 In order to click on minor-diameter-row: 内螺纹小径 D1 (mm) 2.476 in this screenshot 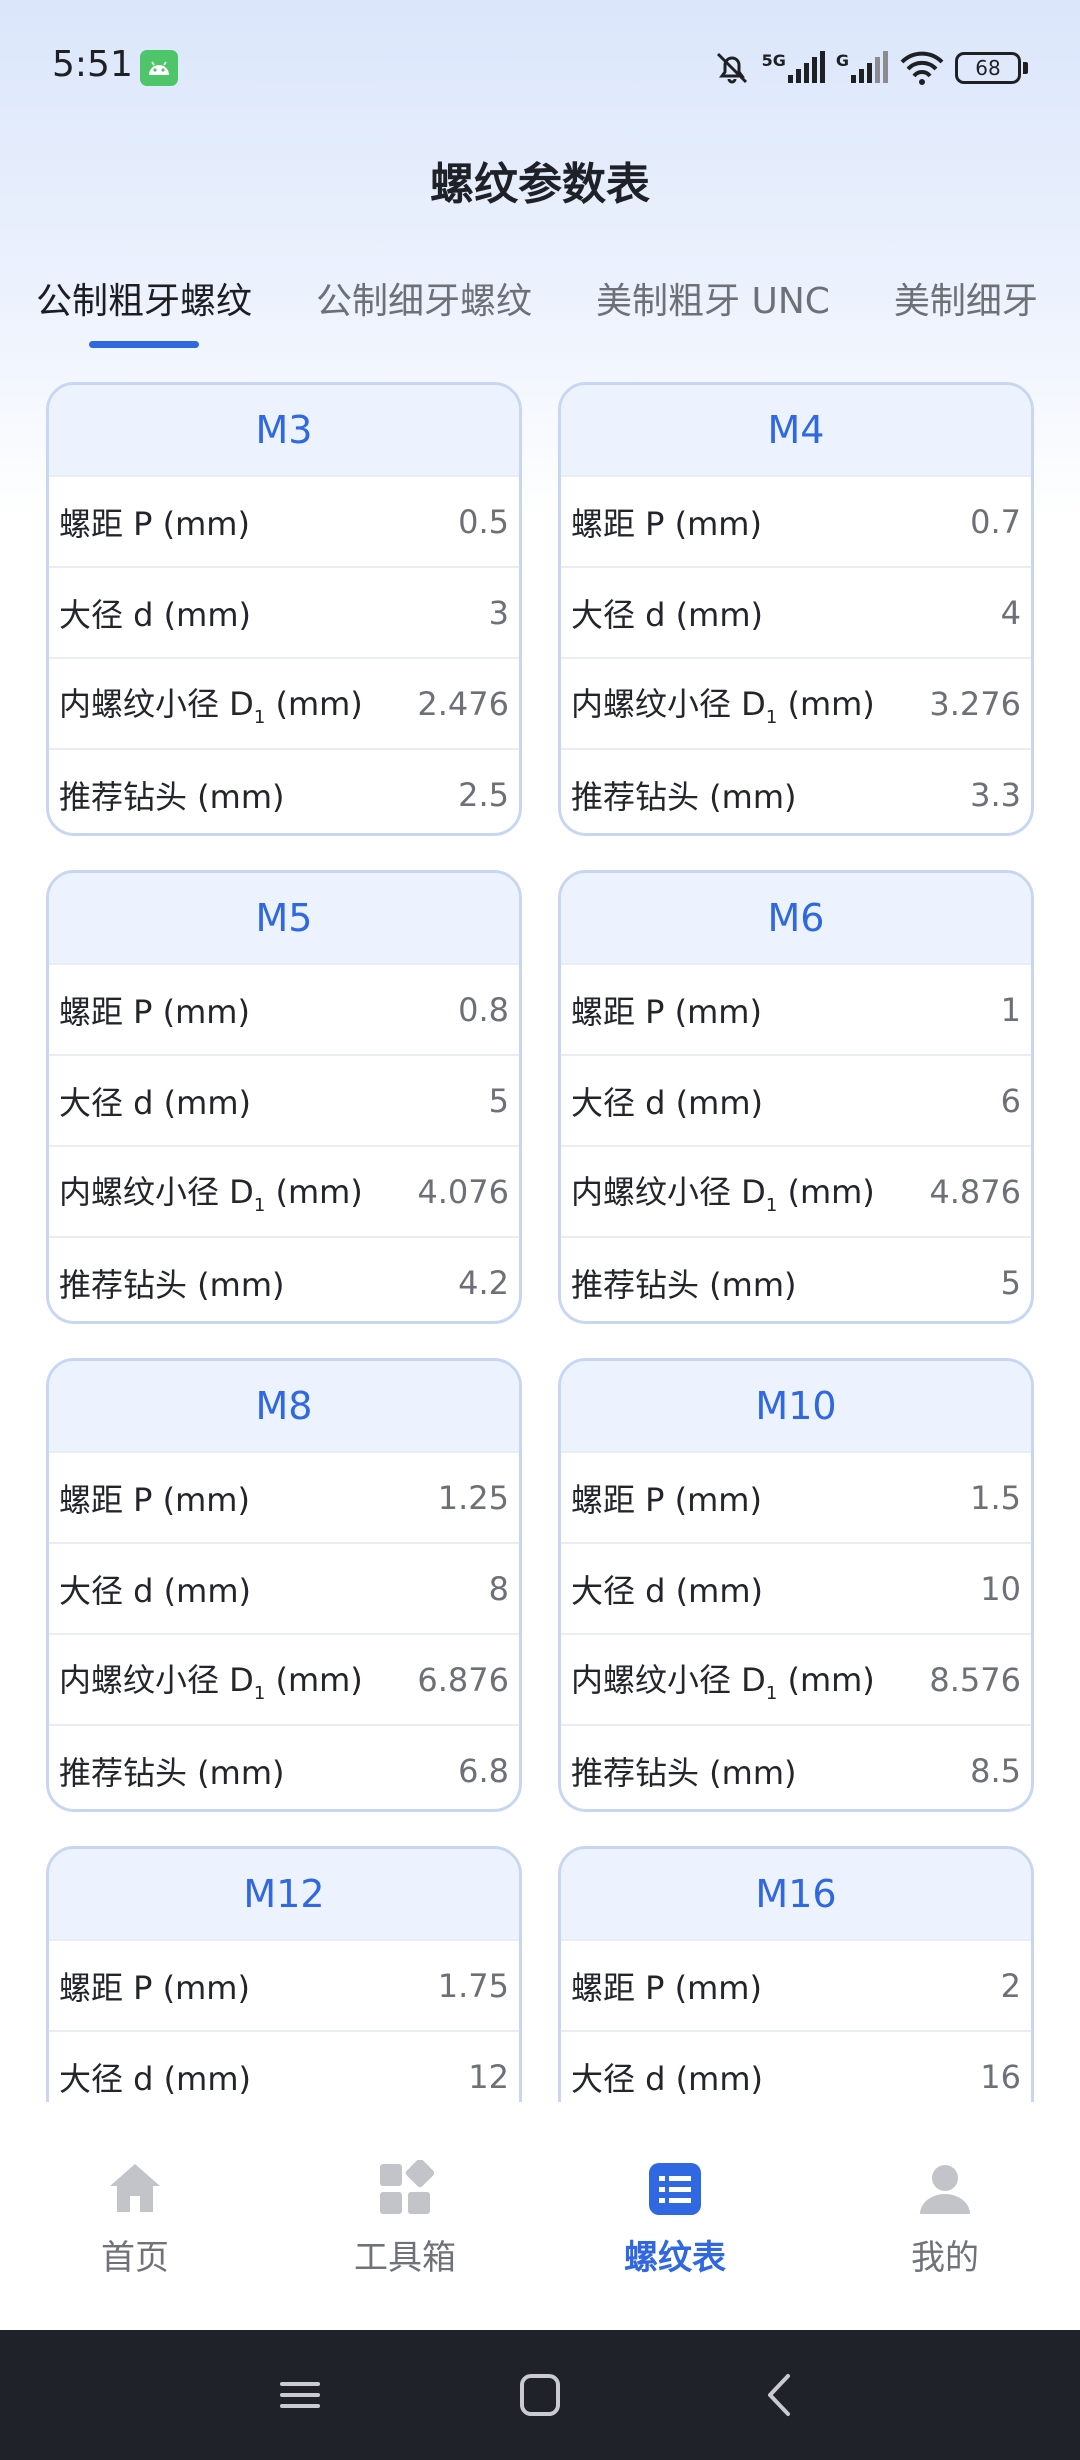, I will do `click(284, 702)`.